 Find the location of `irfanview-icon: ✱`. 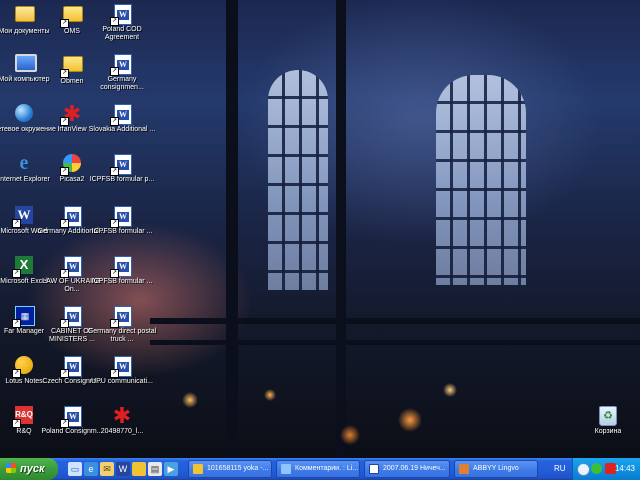

irfanview-icon: ✱ is located at coordinates (122, 415).